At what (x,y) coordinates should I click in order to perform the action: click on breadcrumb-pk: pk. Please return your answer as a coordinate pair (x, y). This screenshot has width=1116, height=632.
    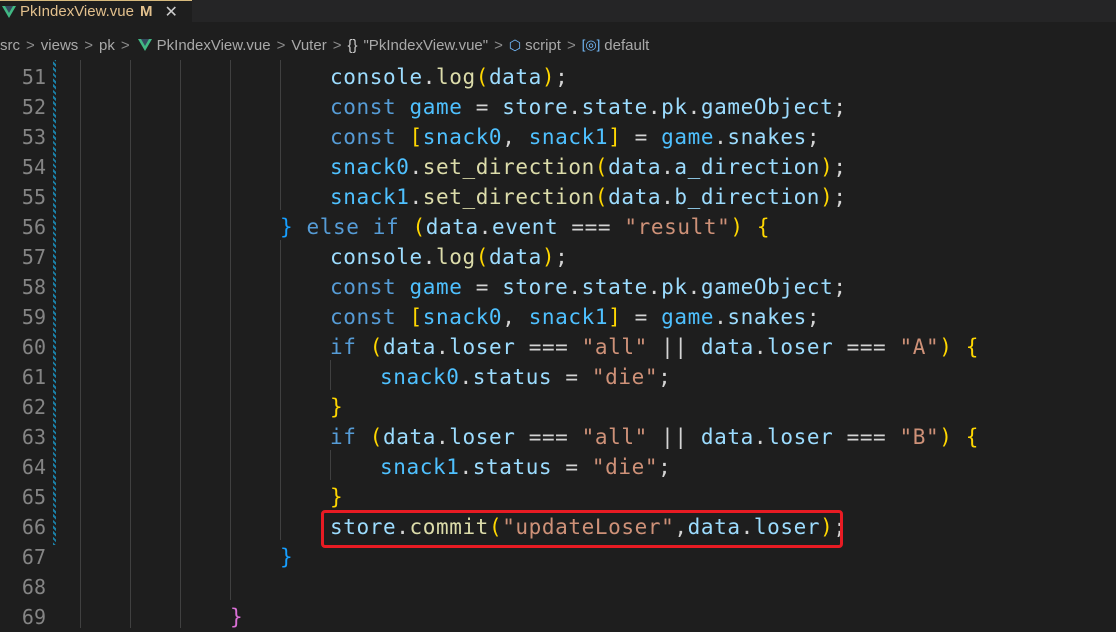
    Looking at the image, I should click on (107, 45).